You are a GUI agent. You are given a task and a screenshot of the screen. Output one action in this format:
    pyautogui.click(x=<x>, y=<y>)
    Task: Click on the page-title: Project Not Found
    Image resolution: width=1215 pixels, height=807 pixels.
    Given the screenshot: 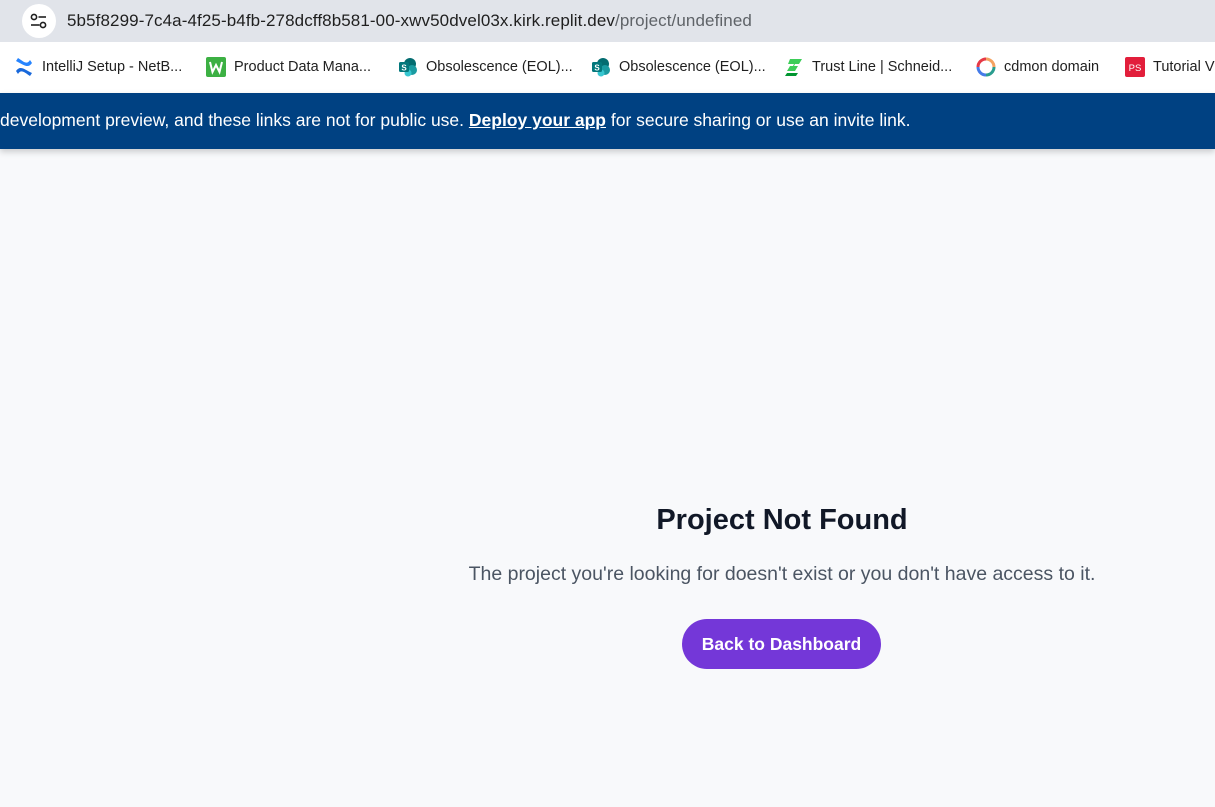 What is the action you would take?
    pyautogui.click(x=782, y=520)
    